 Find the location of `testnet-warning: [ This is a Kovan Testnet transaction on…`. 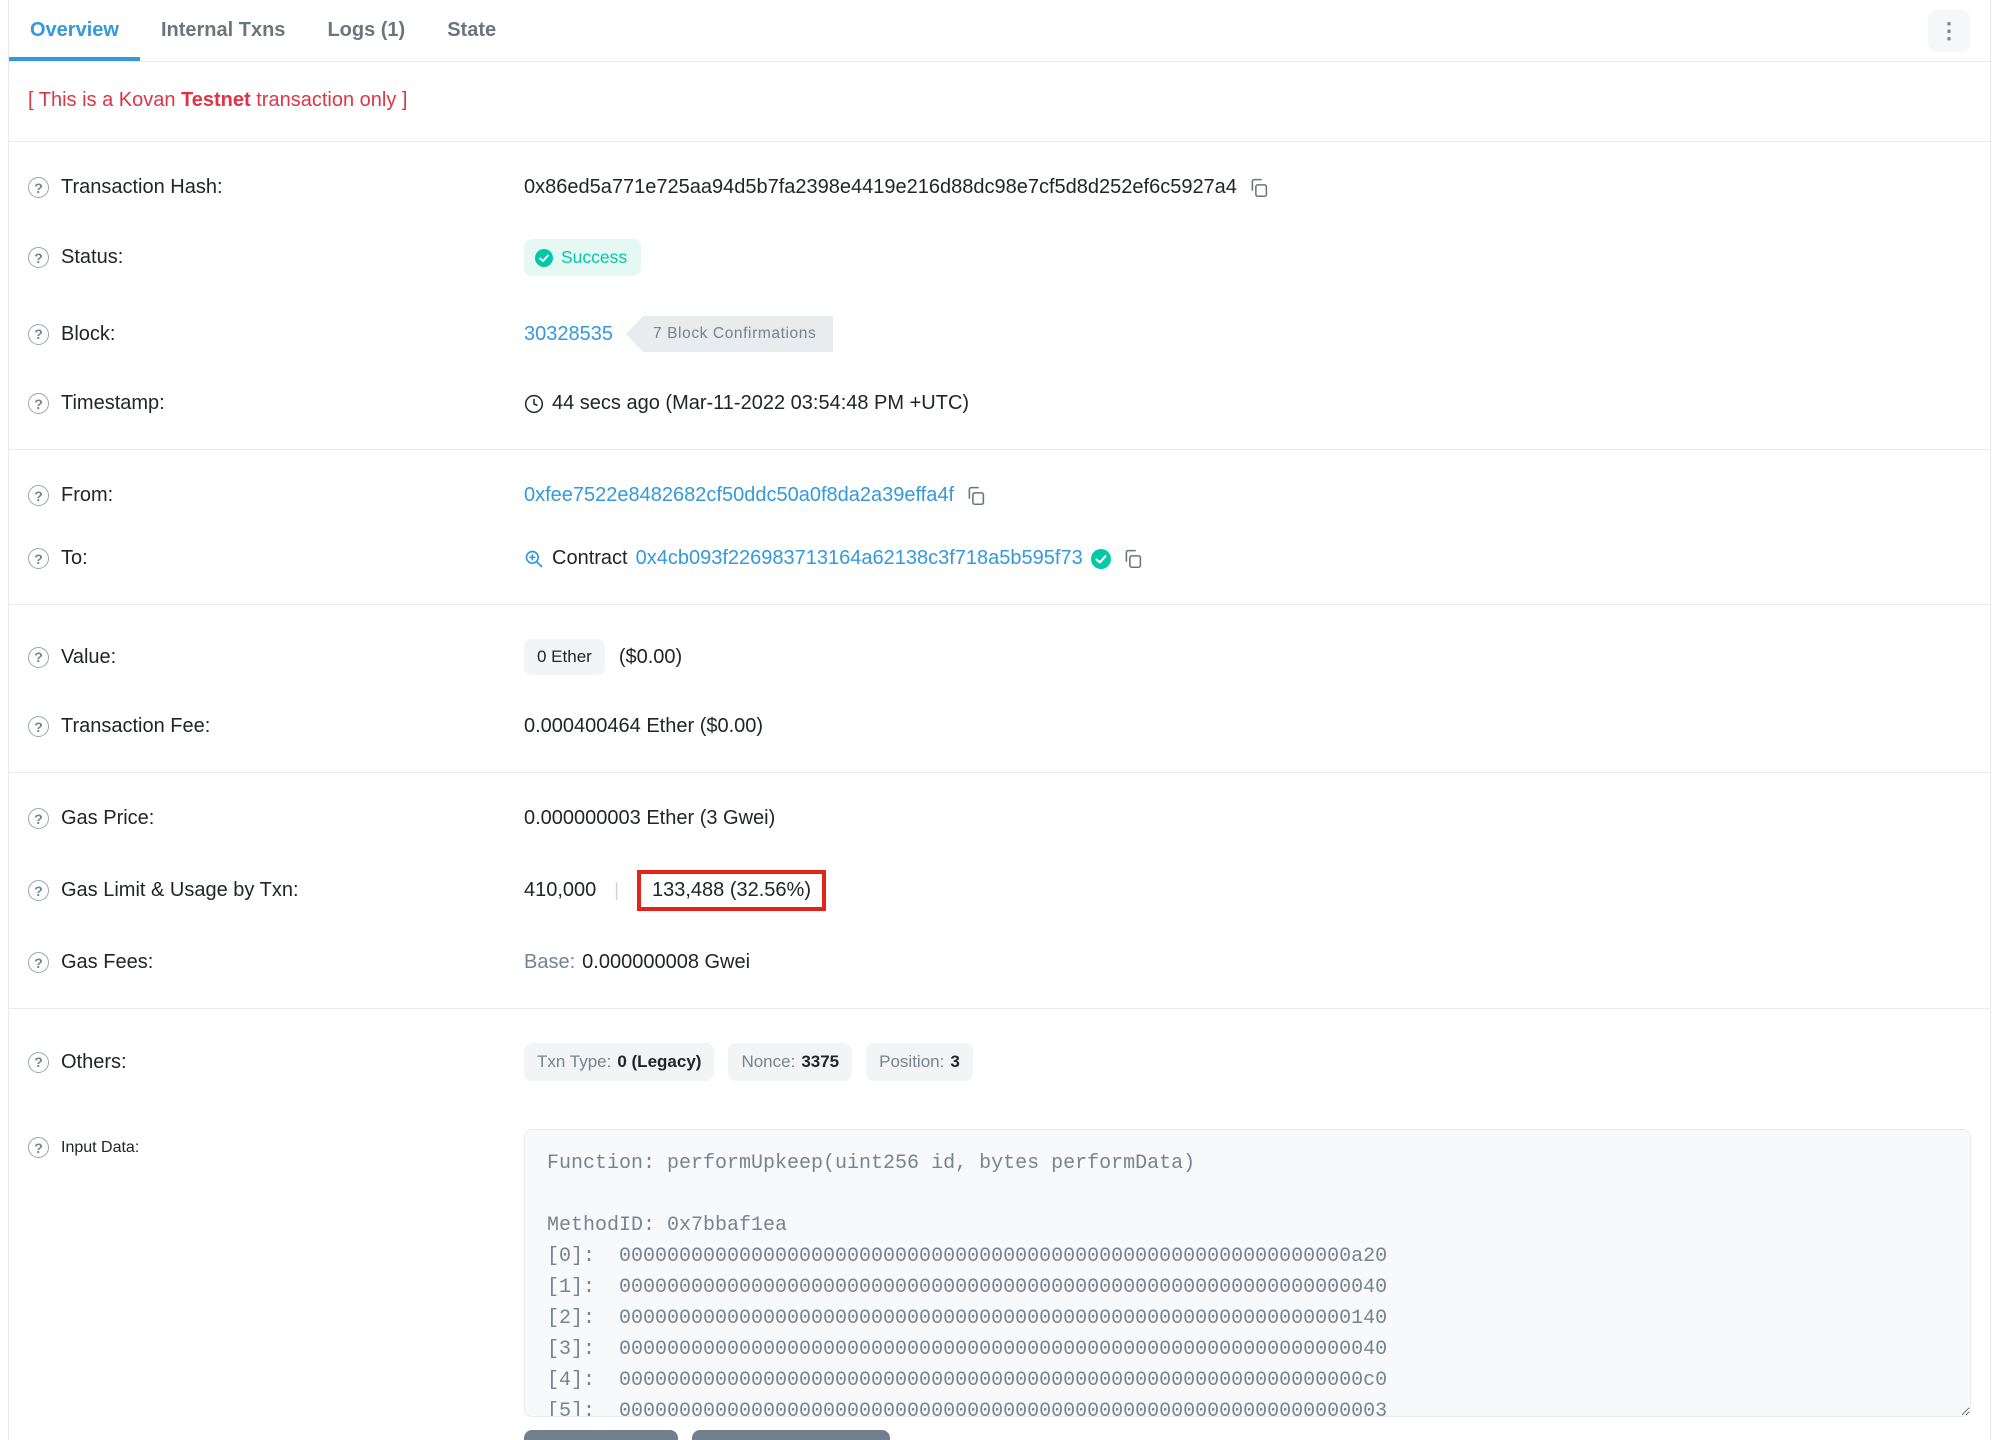

testnet-warning: [ This is a Kovan Testnet transaction on… is located at coordinates (999, 102).